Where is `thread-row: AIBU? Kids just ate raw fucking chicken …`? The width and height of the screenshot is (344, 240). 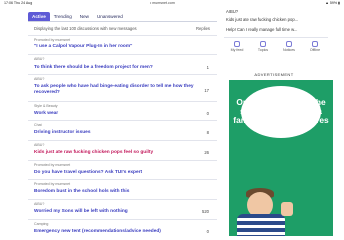
thread-row: AIBU? Kids just ate raw fucking chicken … is located at coordinates (122, 150).